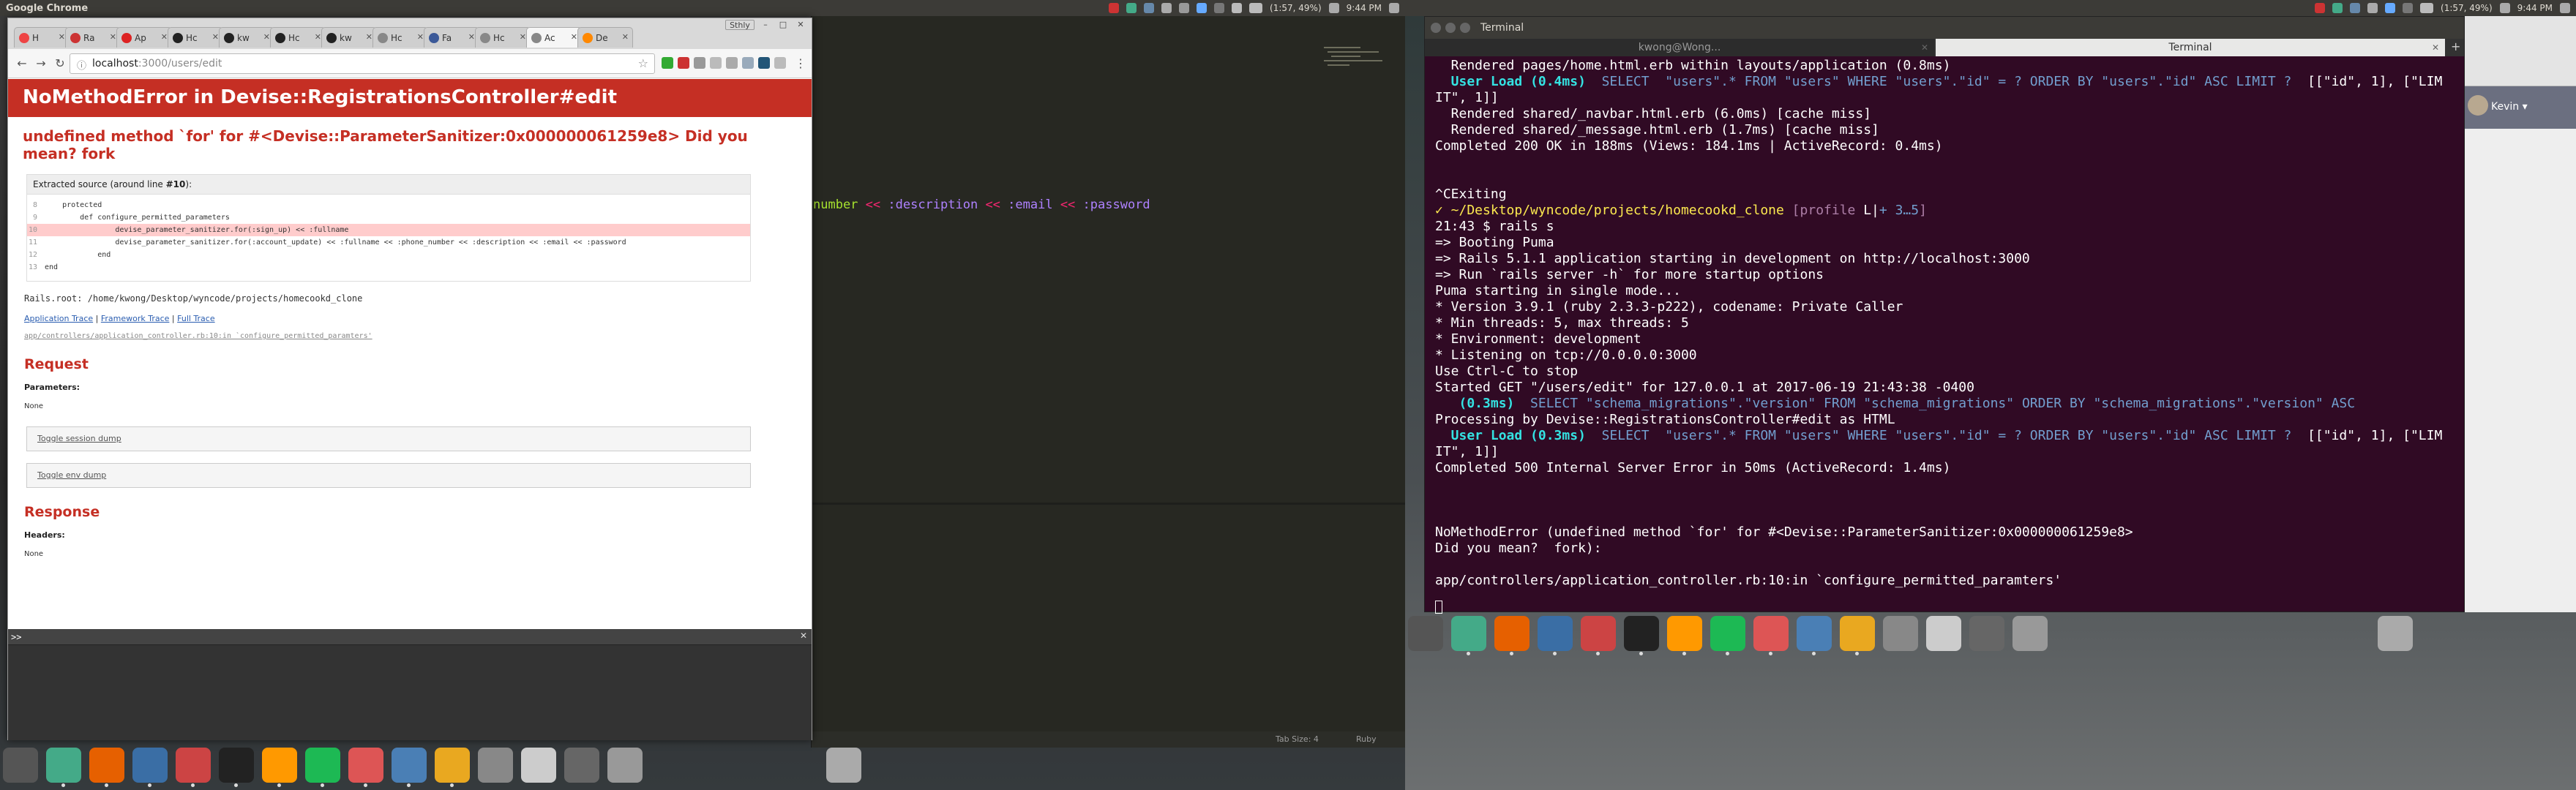 This screenshot has width=2576, height=790. Describe the element at coordinates (801, 64) in the screenshot. I see `menu-icon: ⋮` at that location.